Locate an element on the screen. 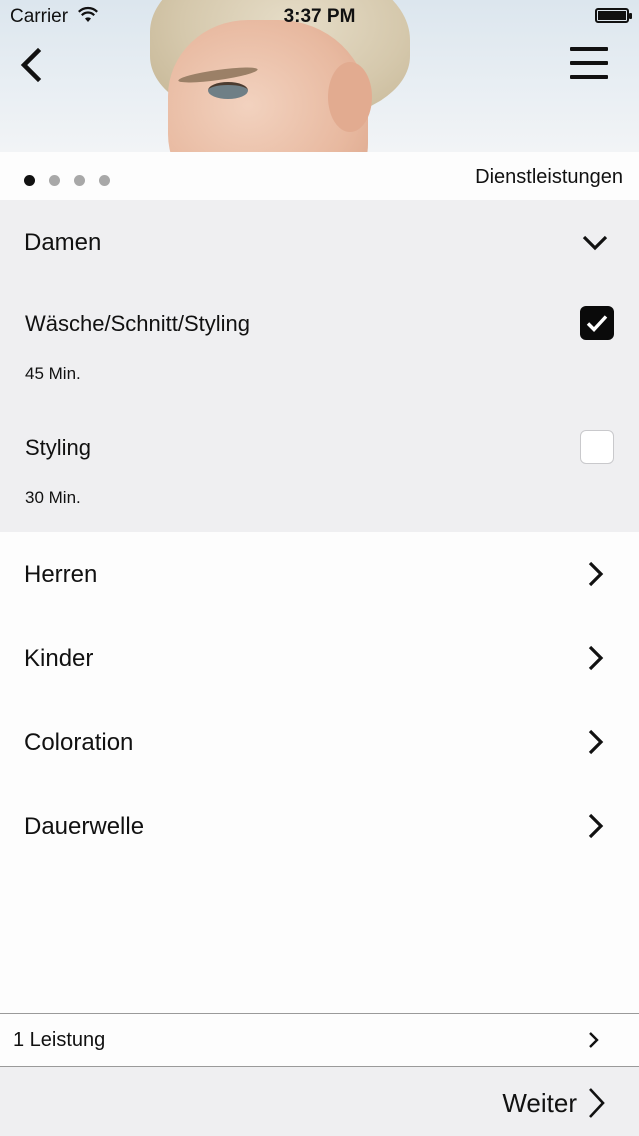 The width and height of the screenshot is (639, 1136). page-indicator-row: Dienstleistungen is located at coordinates (319, 176).